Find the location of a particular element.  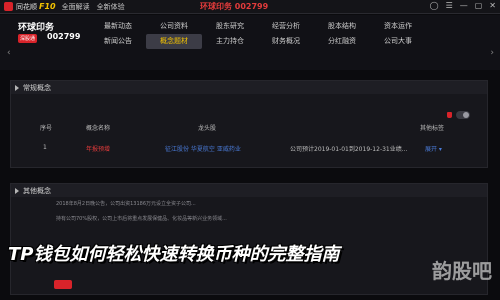

next-stock-icon: › is located at coordinates (492, 53).